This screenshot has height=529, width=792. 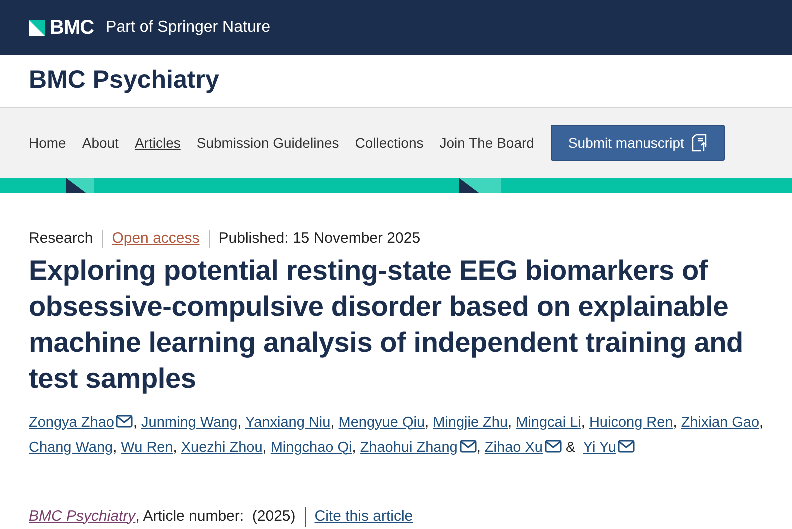 I want to click on cite-link: Cite this article, so click(x=364, y=517).